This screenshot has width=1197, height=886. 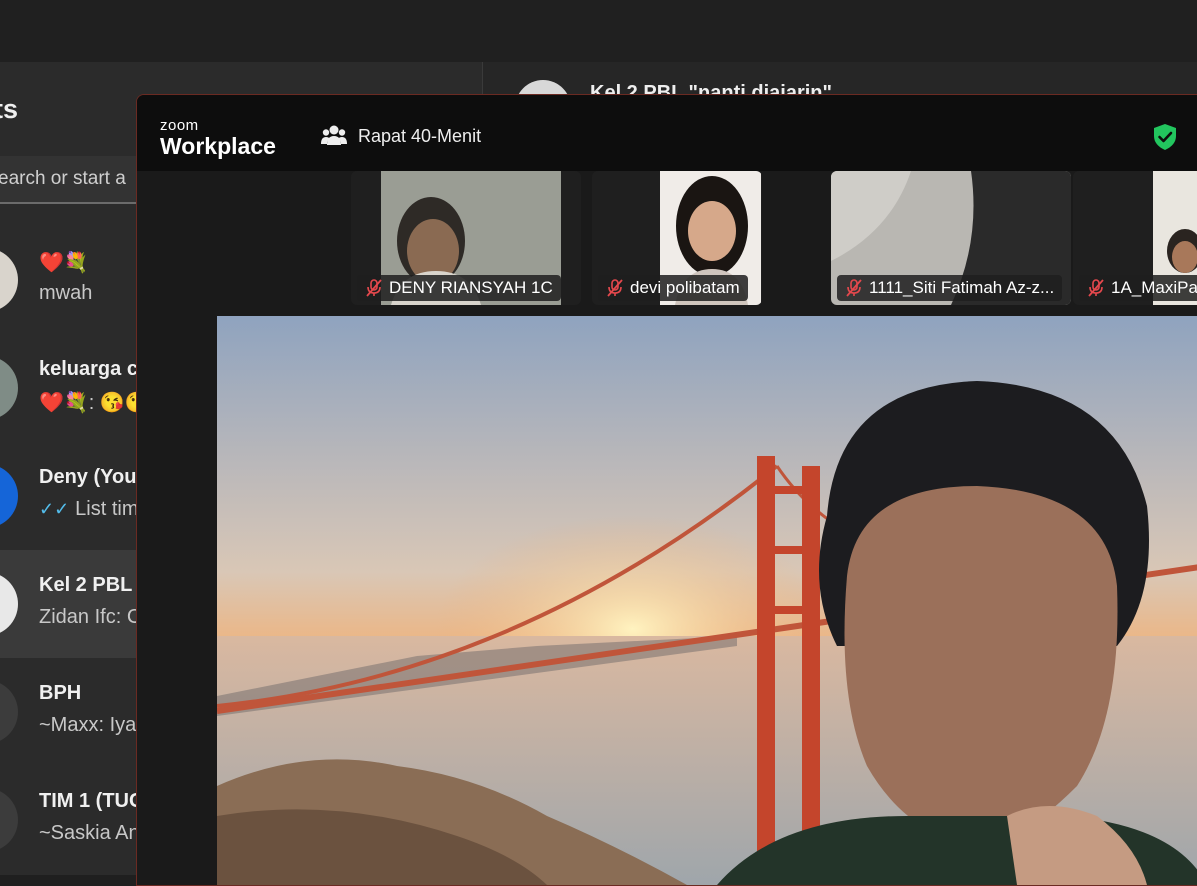 What do you see at coordinates (54, 509) in the screenshot?
I see `read-receipt-icon: ✓✓` at bounding box center [54, 509].